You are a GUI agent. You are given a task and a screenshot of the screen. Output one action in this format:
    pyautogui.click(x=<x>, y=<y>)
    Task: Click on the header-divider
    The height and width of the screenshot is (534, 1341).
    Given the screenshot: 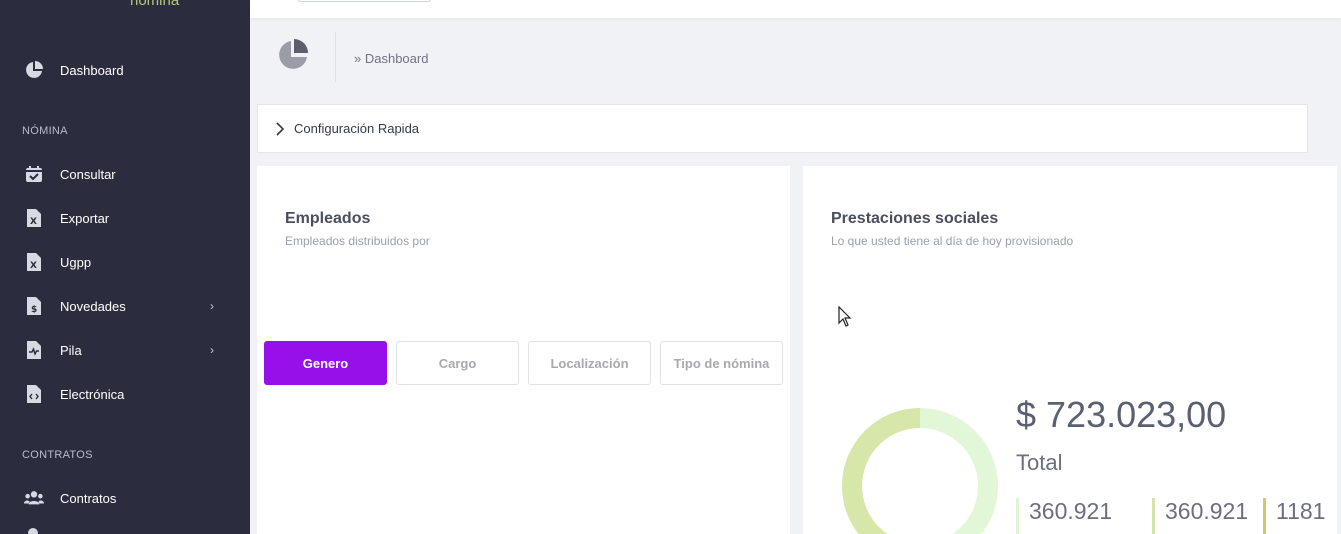 What is the action you would take?
    pyautogui.click(x=335, y=57)
    